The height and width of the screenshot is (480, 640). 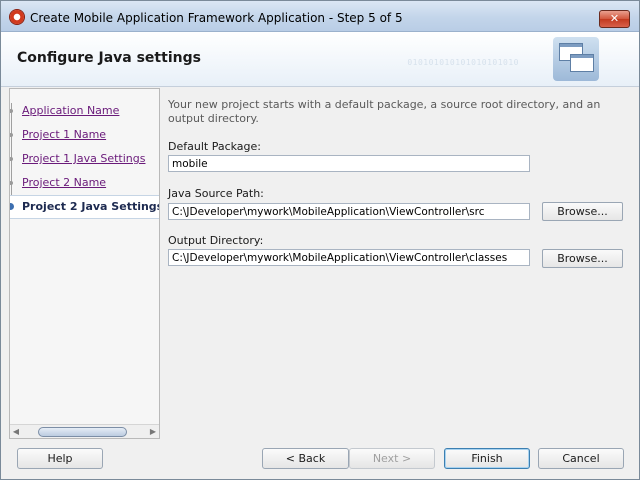 I want to click on next-button: Next >, so click(x=392, y=458).